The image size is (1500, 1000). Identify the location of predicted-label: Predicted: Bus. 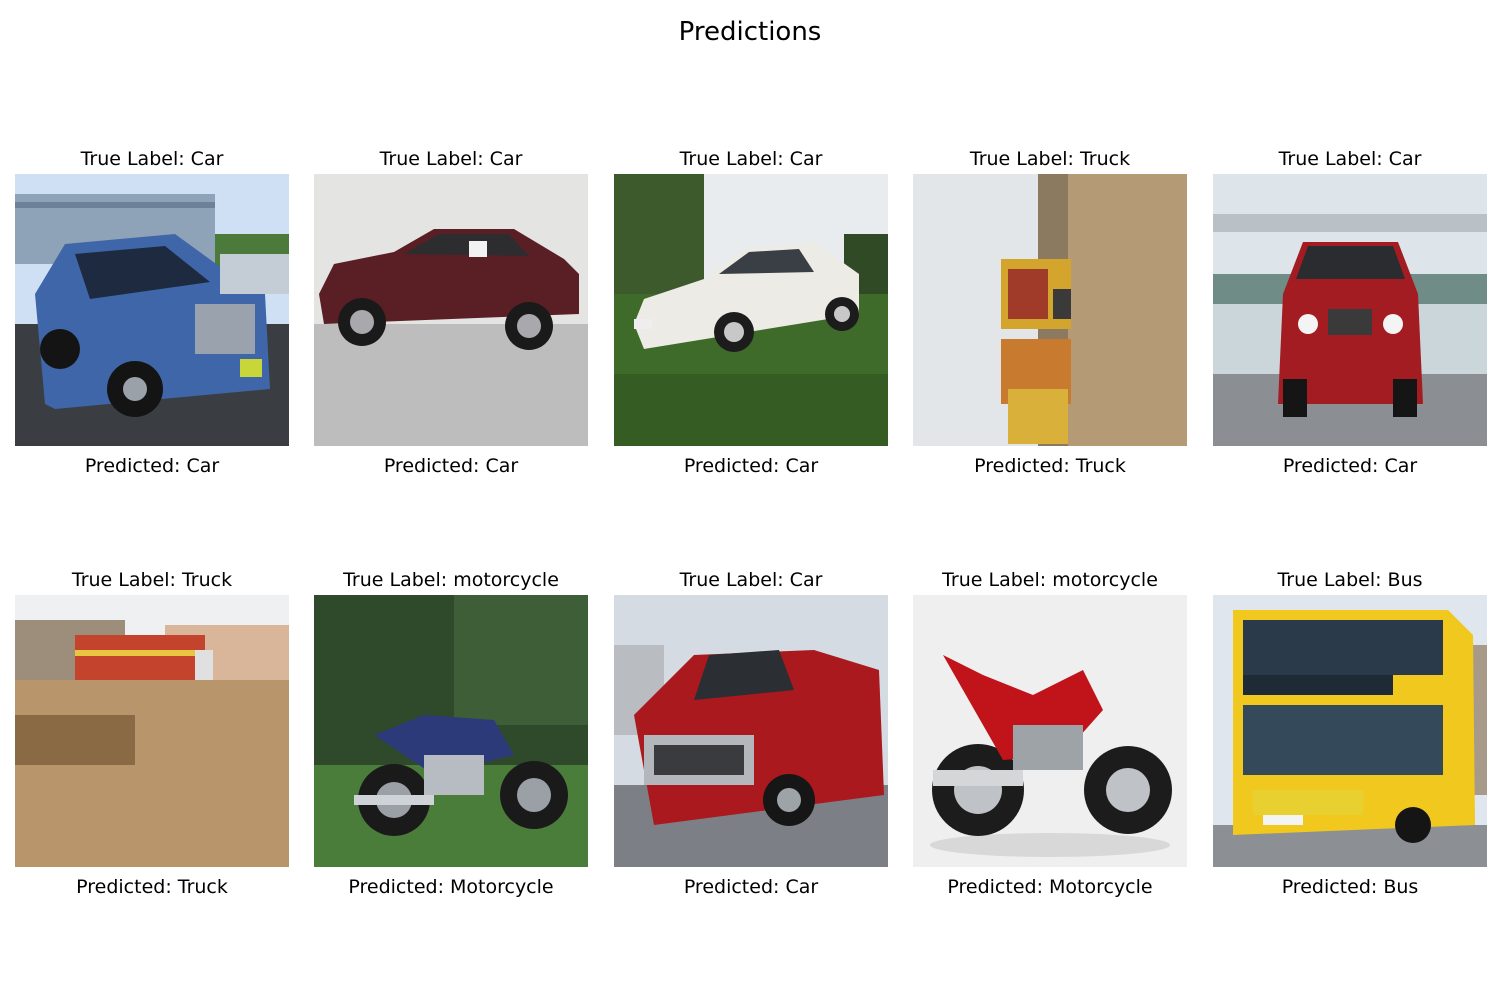
(1350, 887).